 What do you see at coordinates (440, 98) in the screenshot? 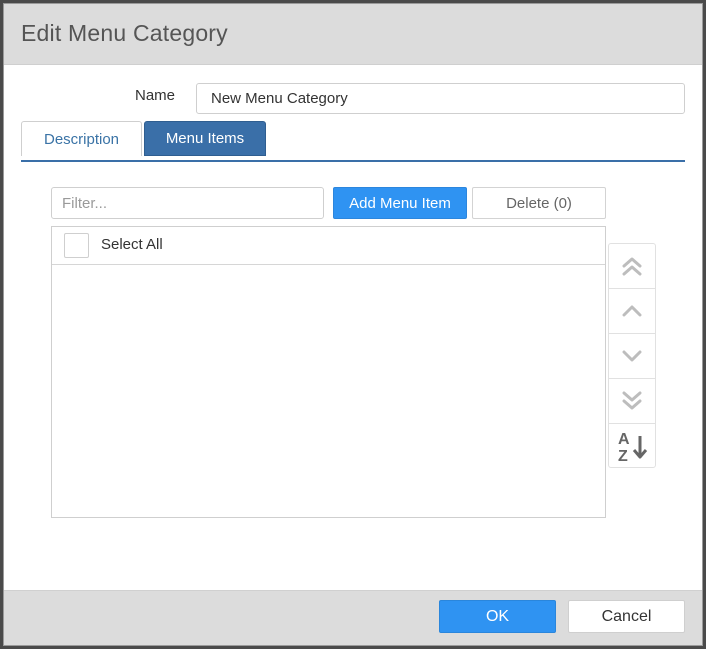
I see `name-input` at bounding box center [440, 98].